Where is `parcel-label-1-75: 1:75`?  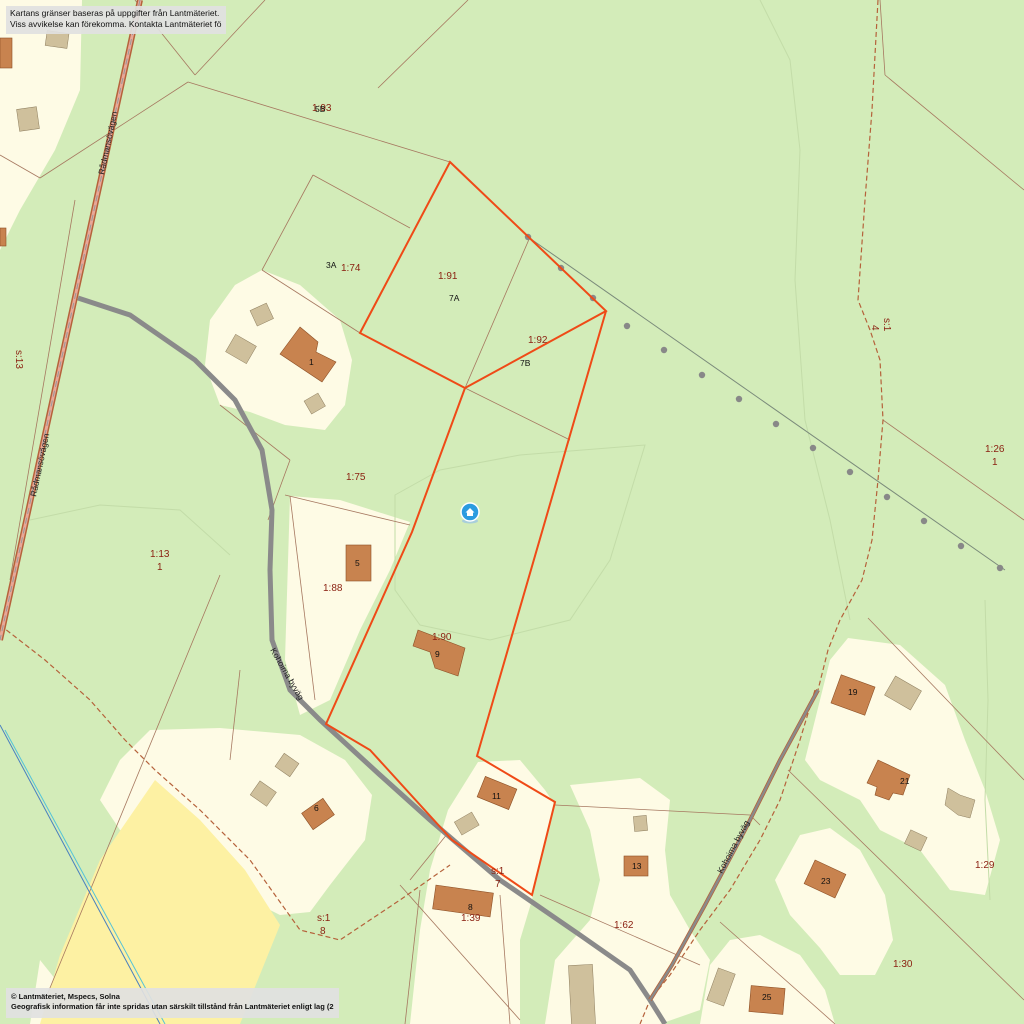 parcel-label-1-75: 1:75 is located at coordinates (356, 477).